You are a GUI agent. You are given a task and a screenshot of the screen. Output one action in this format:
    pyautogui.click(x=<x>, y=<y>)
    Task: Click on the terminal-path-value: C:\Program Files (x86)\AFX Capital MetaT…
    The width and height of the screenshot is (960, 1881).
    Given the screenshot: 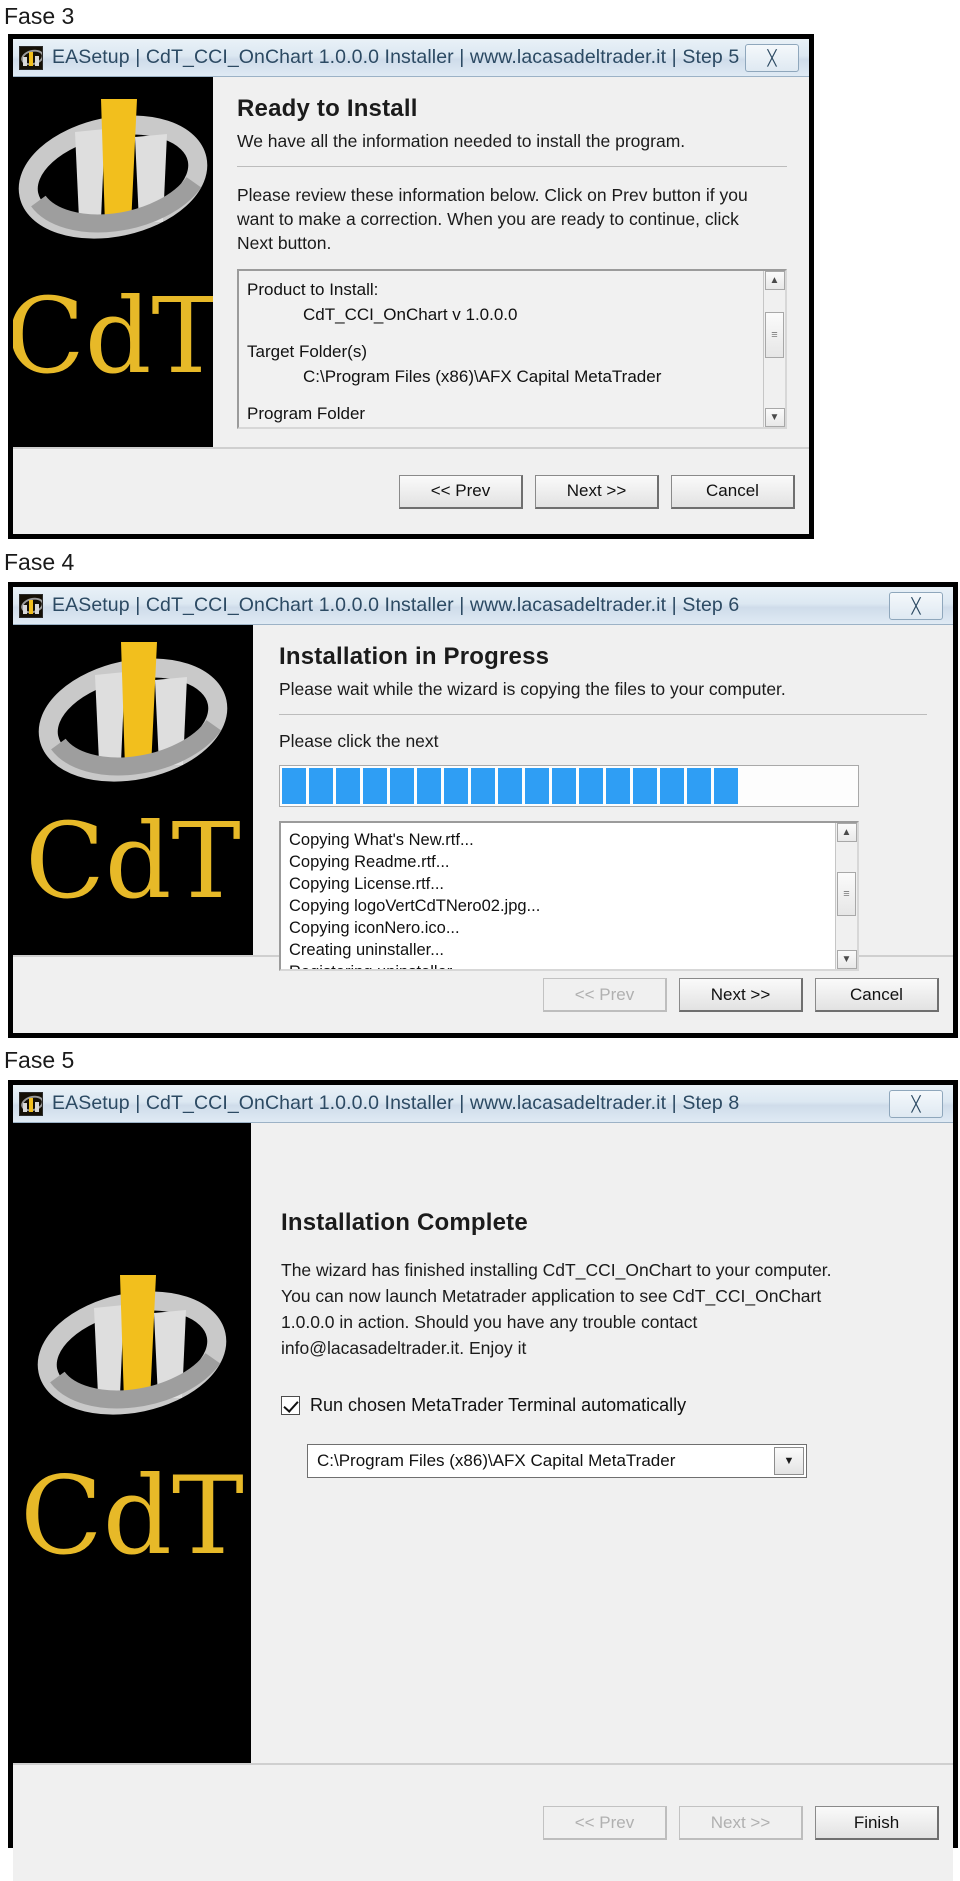 What is the action you would take?
    pyautogui.click(x=496, y=1460)
    